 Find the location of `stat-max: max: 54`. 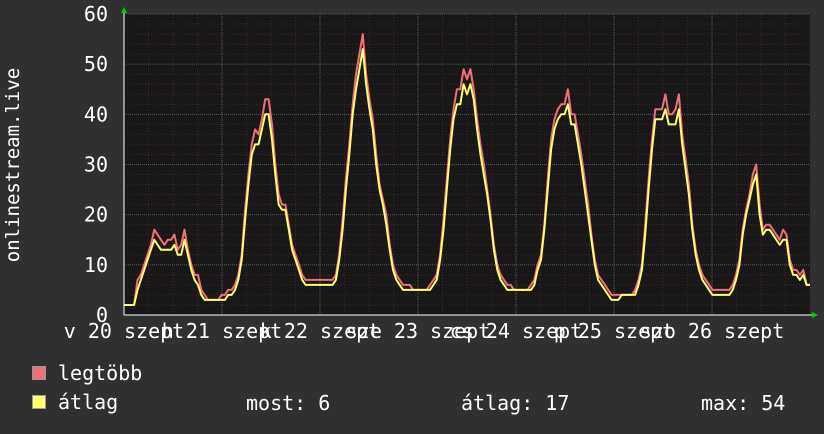

stat-max: max: 54 is located at coordinates (743, 403).